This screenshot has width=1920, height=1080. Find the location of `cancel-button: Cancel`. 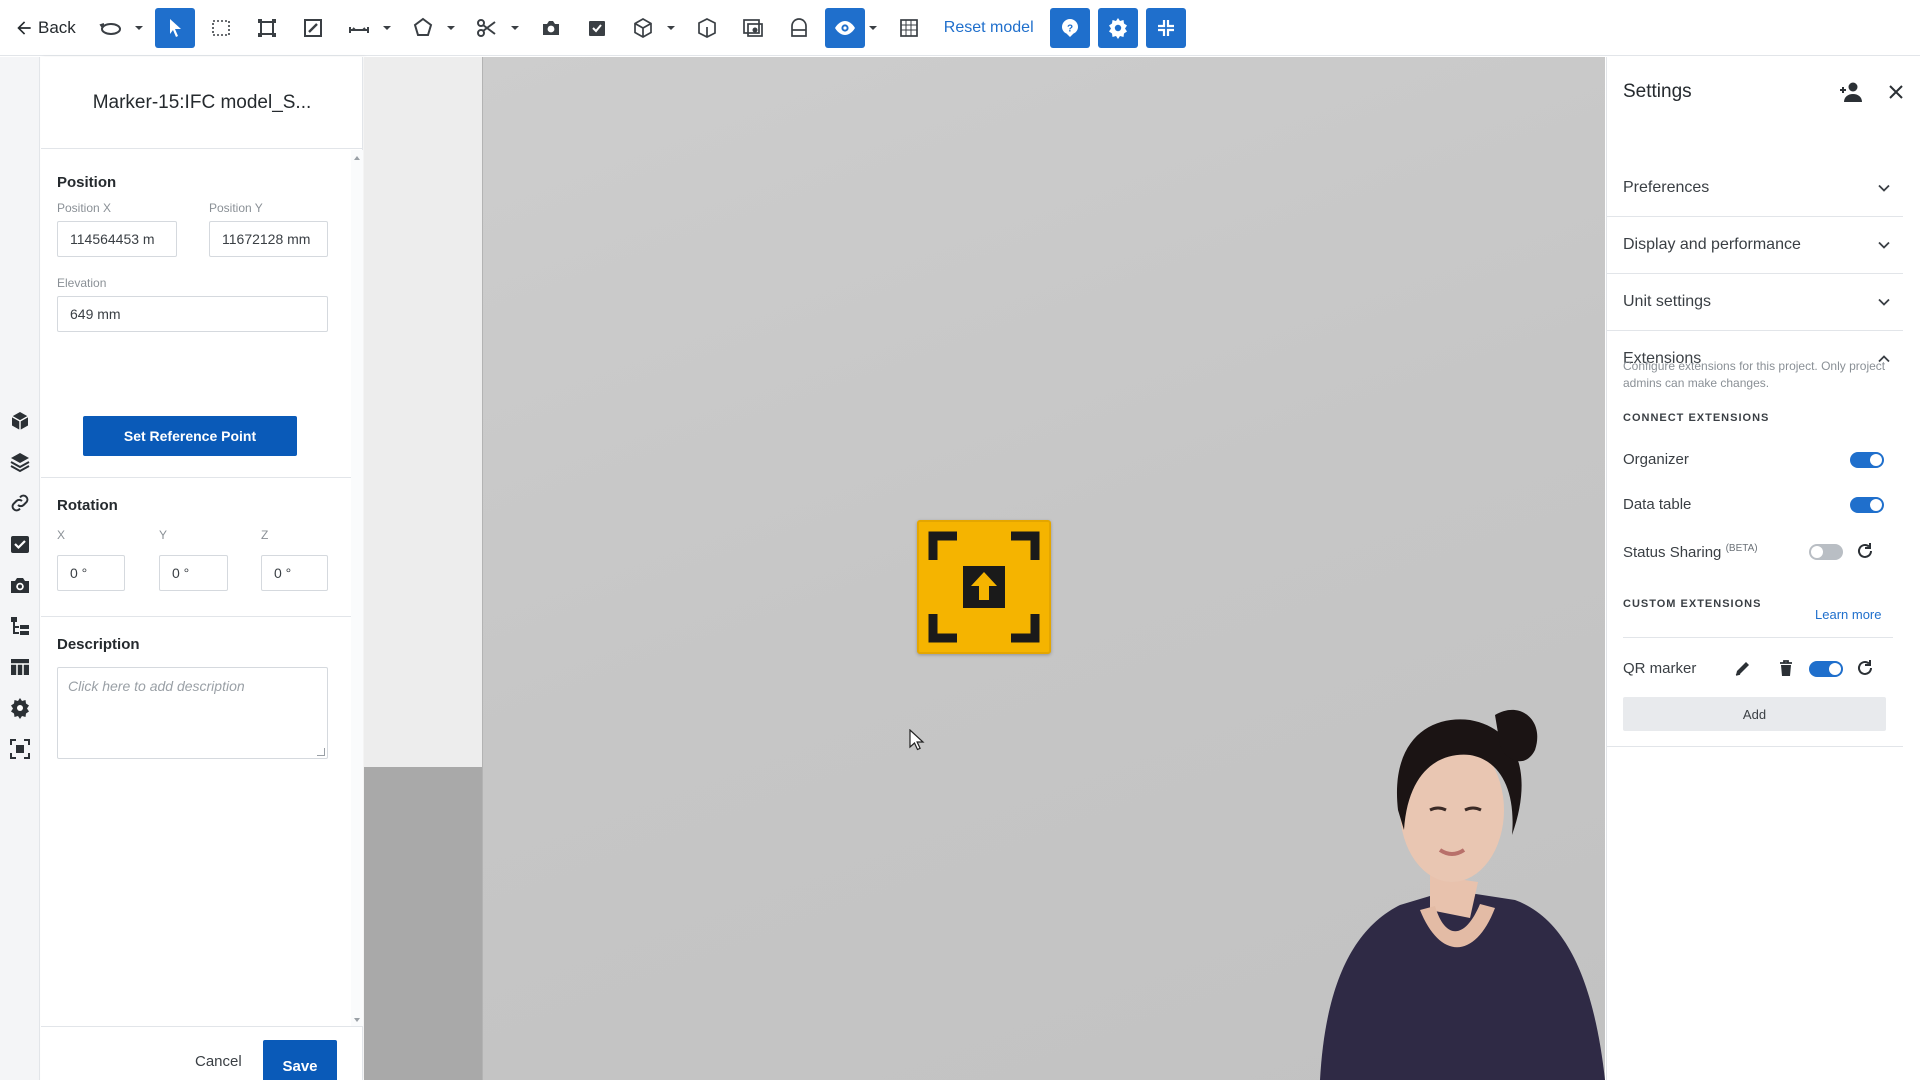

cancel-button: Cancel is located at coordinates (218, 1061).